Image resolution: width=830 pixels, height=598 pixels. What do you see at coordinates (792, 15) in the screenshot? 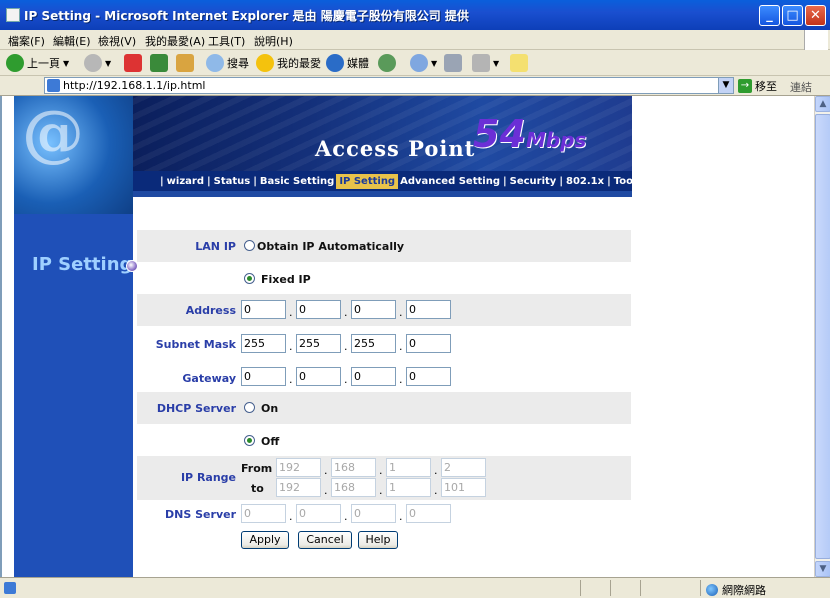
I see `maximize-button: □` at bounding box center [792, 15].